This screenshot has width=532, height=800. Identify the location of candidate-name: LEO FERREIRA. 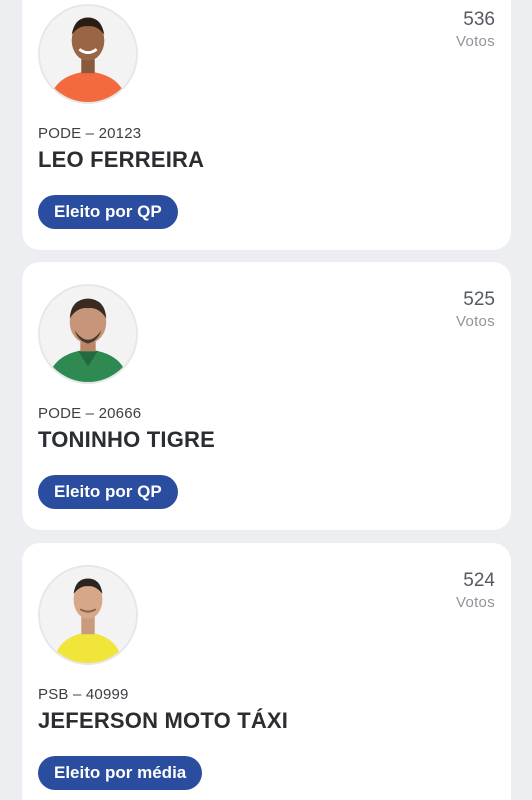
(121, 159).